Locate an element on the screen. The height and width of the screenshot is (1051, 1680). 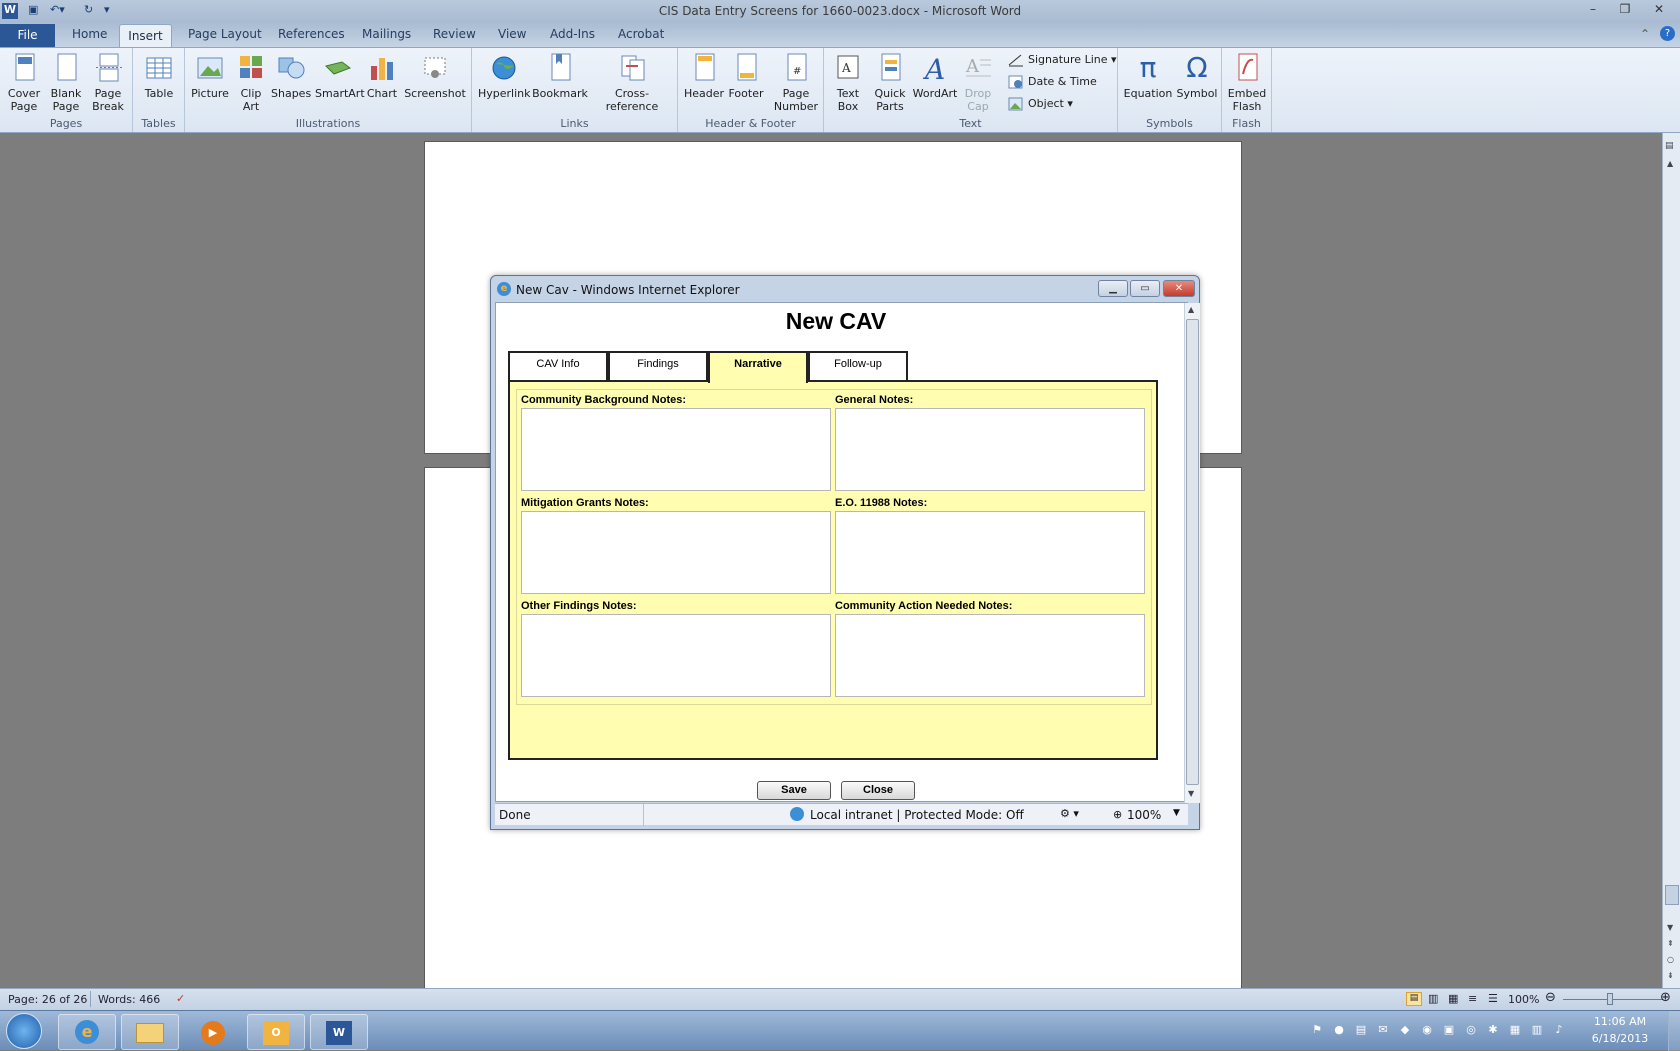
full-screen-reading-icon: ▥ is located at coordinates (1433, 998).